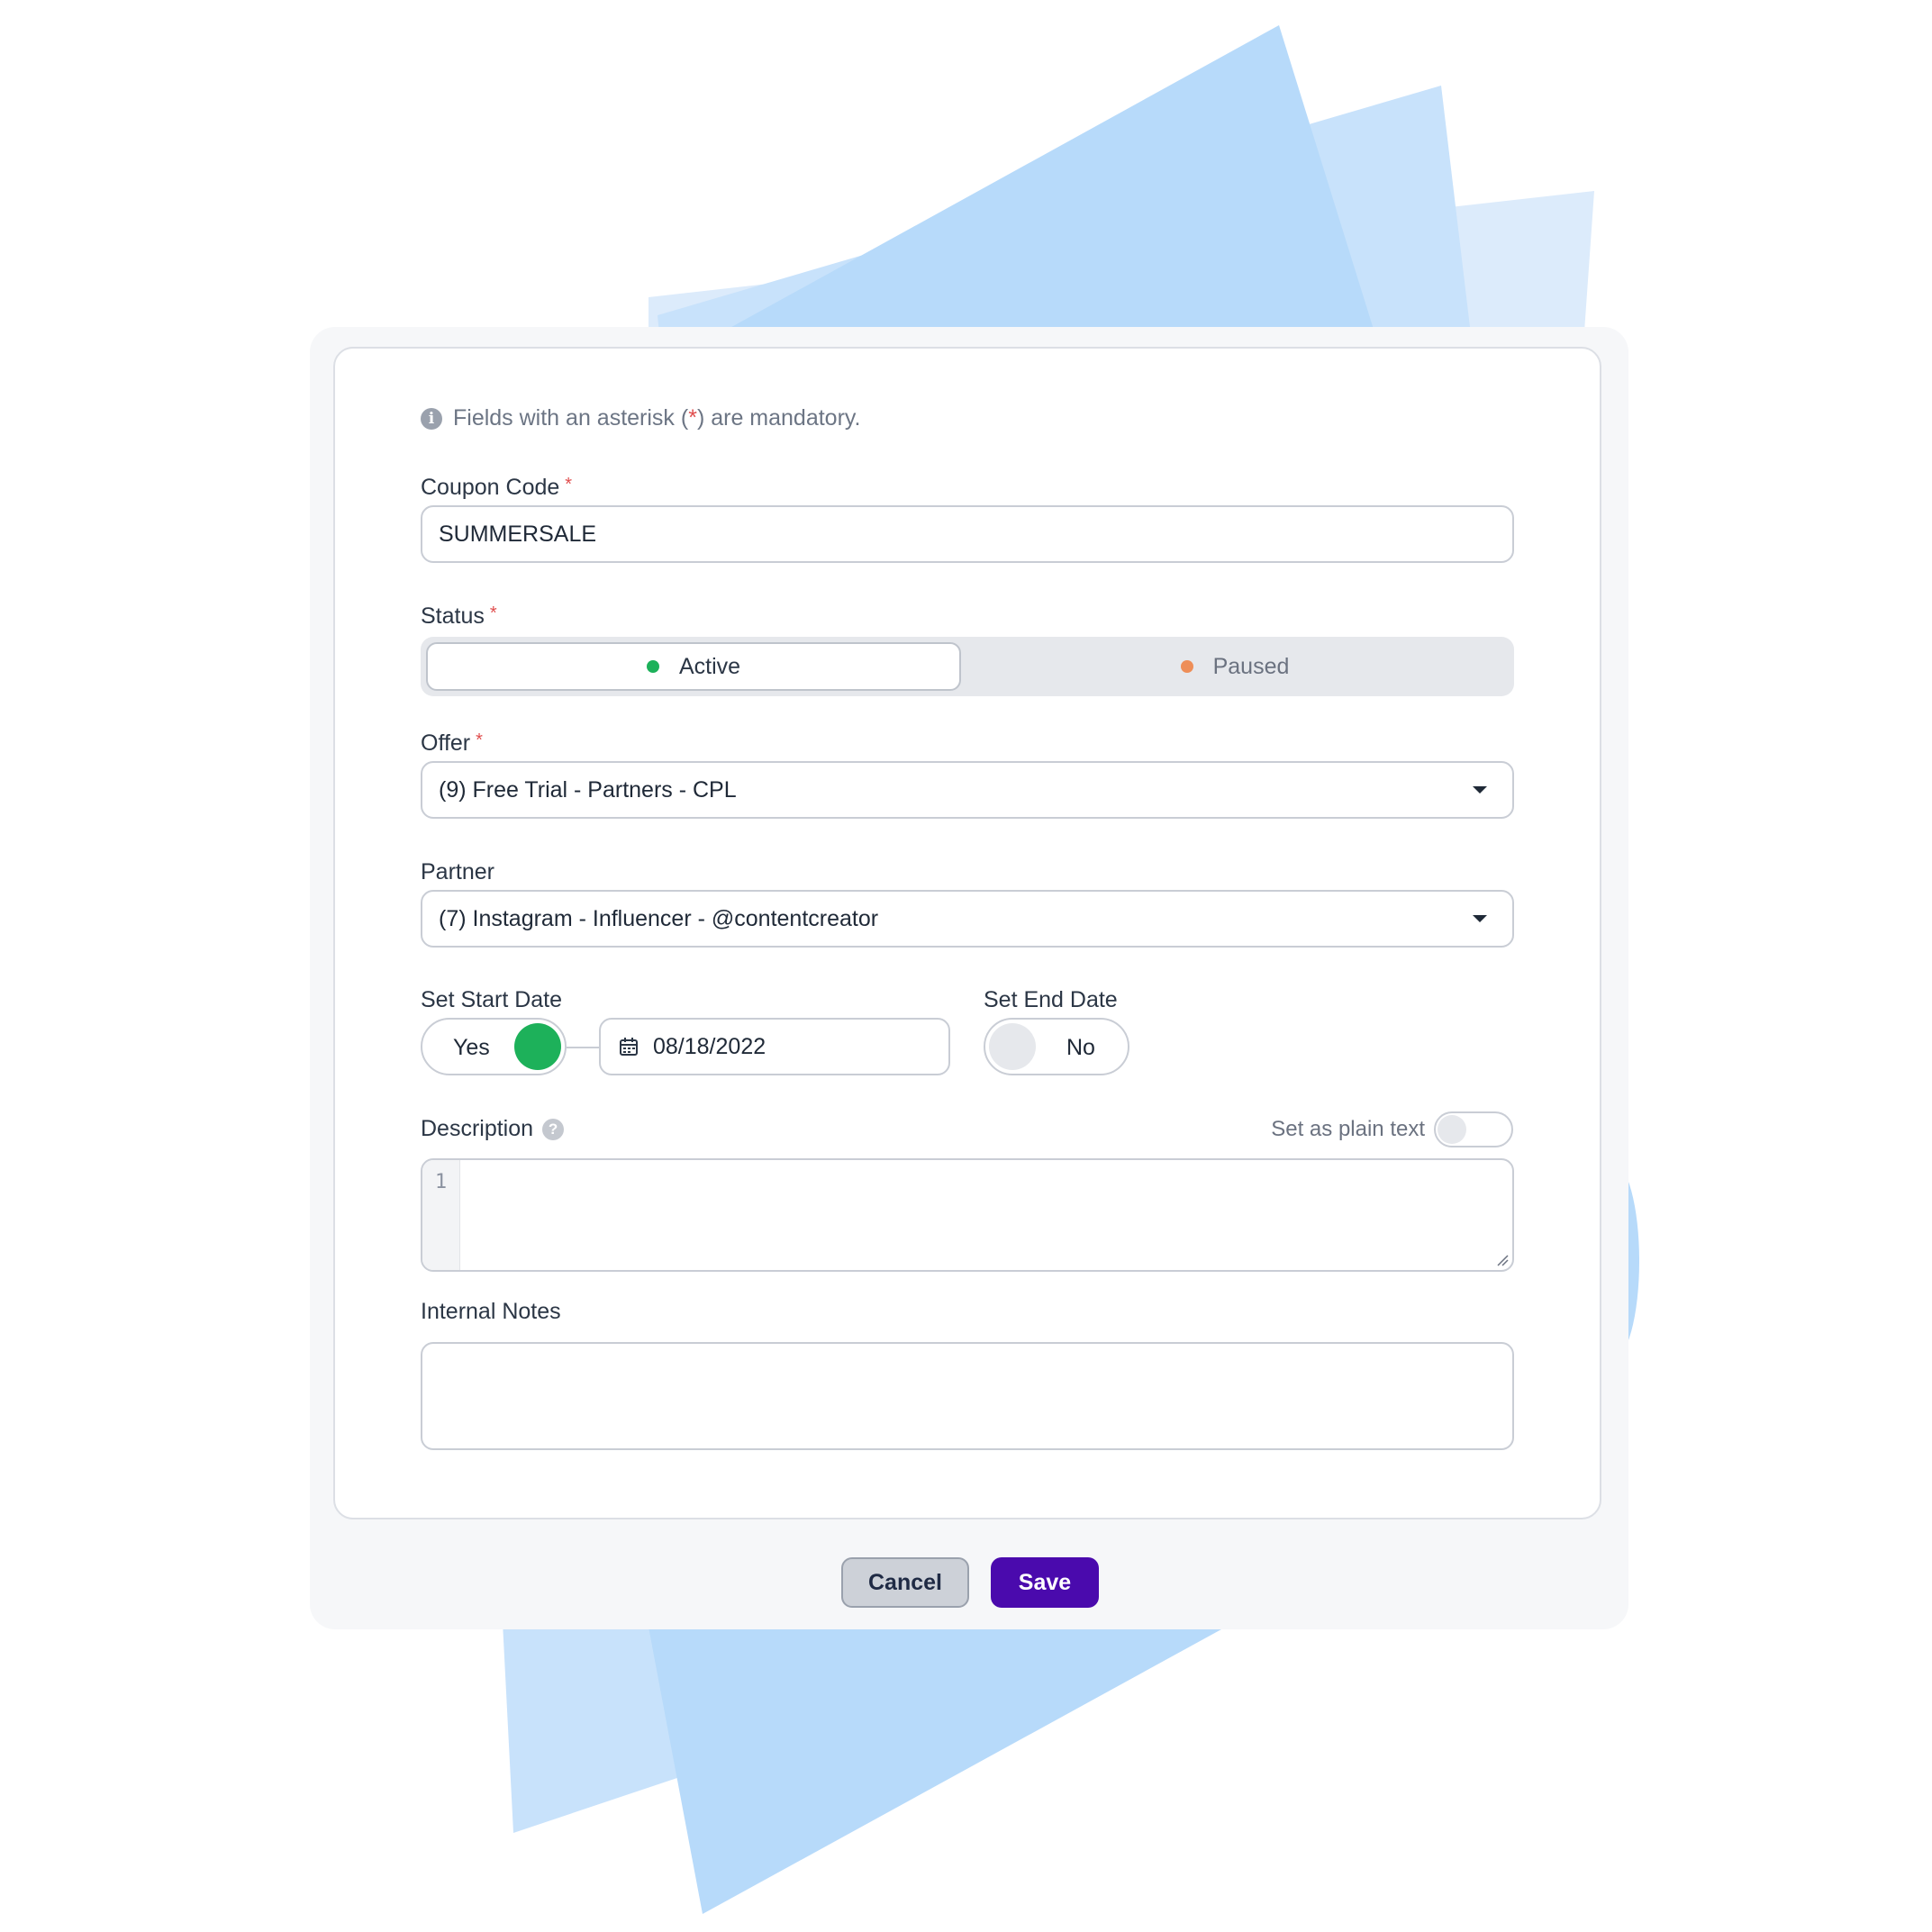  What do you see at coordinates (709, 1046) in the screenshot?
I see `start-date-value: 08/18/2022` at bounding box center [709, 1046].